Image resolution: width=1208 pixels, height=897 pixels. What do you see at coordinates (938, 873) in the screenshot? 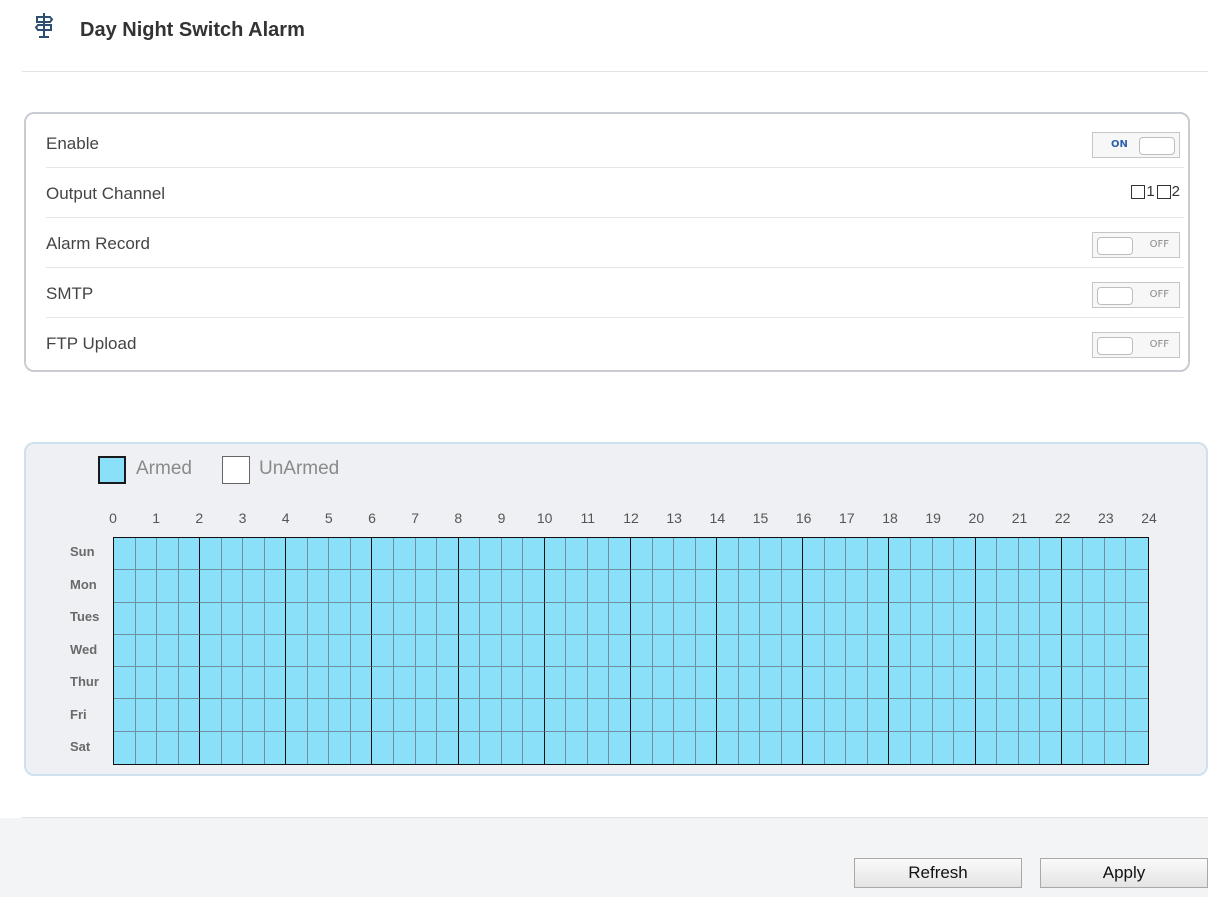
I see `refresh-button: Refresh` at bounding box center [938, 873].